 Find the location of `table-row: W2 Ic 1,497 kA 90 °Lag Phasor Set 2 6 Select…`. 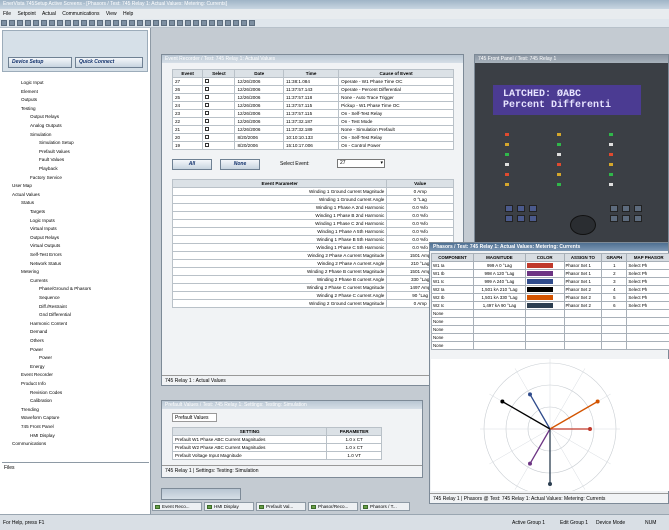

table-row: W2 Ic 1,497 kA 90 °Lag Phasor Set 2 6 Select… is located at coordinates (549, 305).